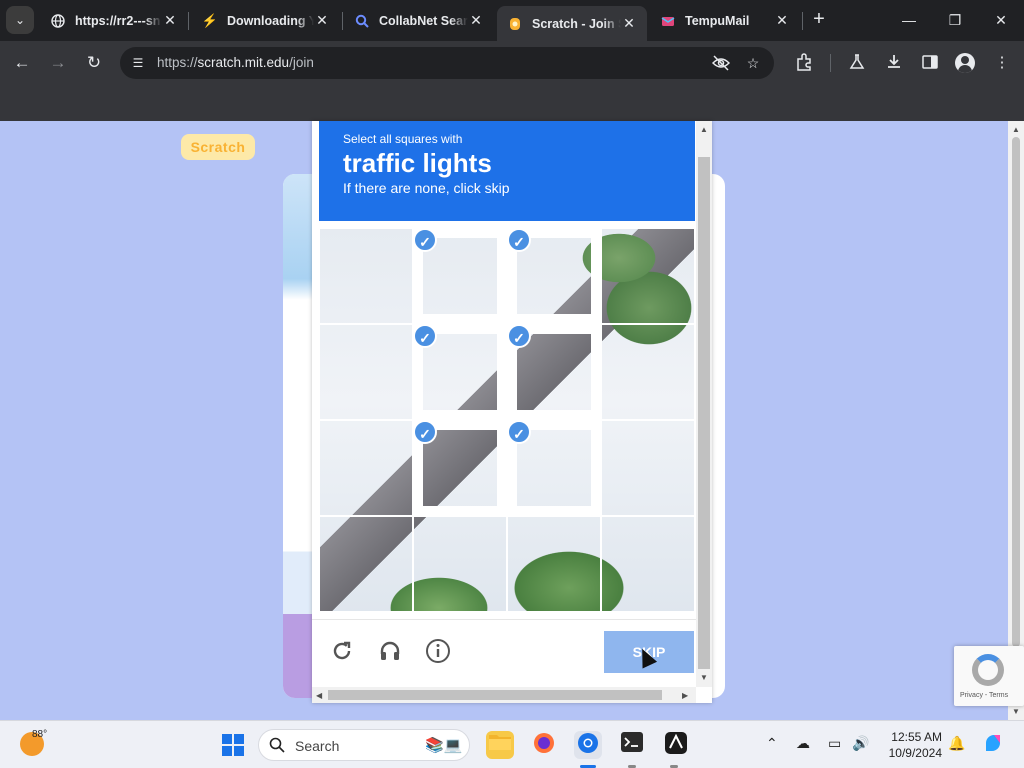  What do you see at coordinates (685, 695) in the screenshot?
I see `scroll-right-icon: ▶` at bounding box center [685, 695].